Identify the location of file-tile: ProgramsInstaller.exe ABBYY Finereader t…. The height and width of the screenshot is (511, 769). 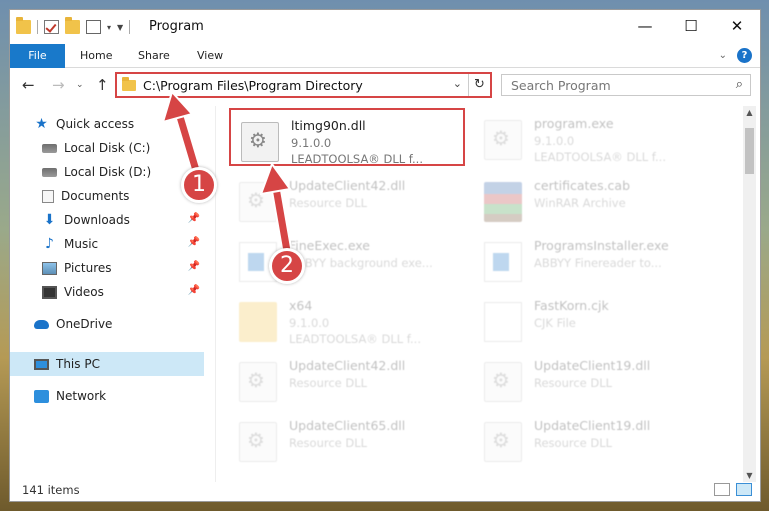
(594, 259).